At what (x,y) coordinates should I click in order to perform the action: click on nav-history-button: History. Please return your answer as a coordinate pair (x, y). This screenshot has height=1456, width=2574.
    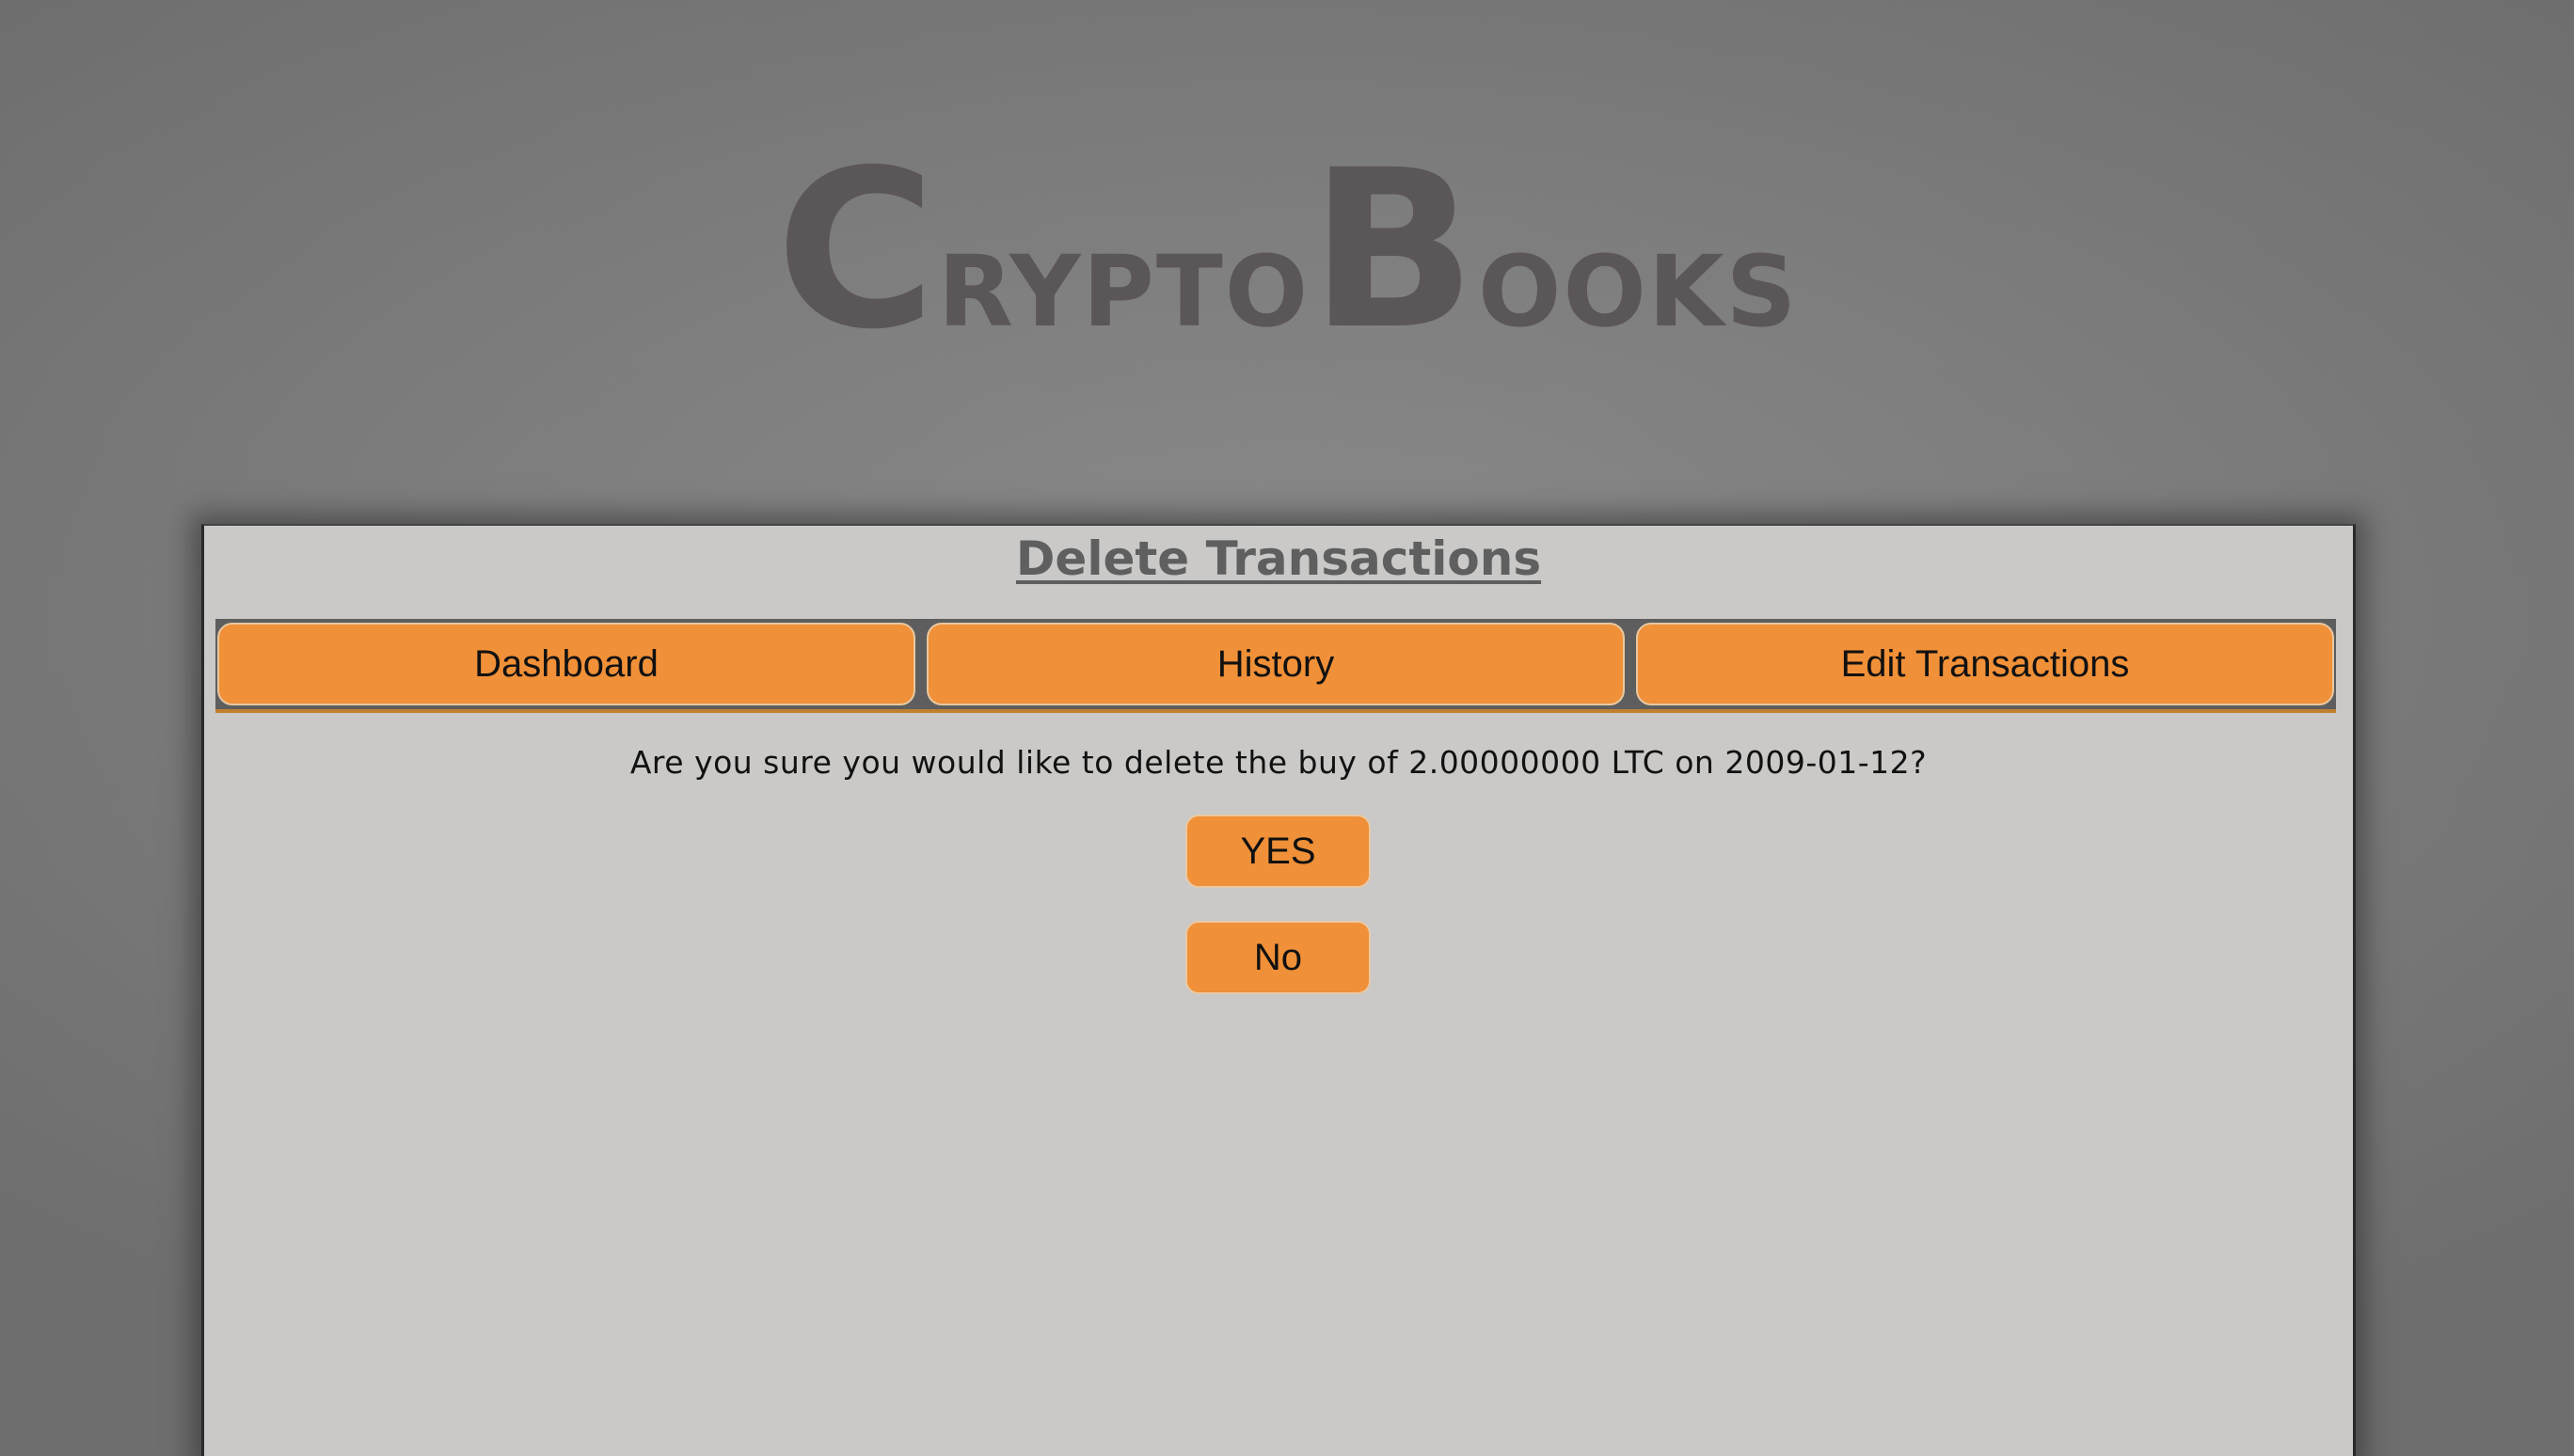
    Looking at the image, I should click on (1276, 664).